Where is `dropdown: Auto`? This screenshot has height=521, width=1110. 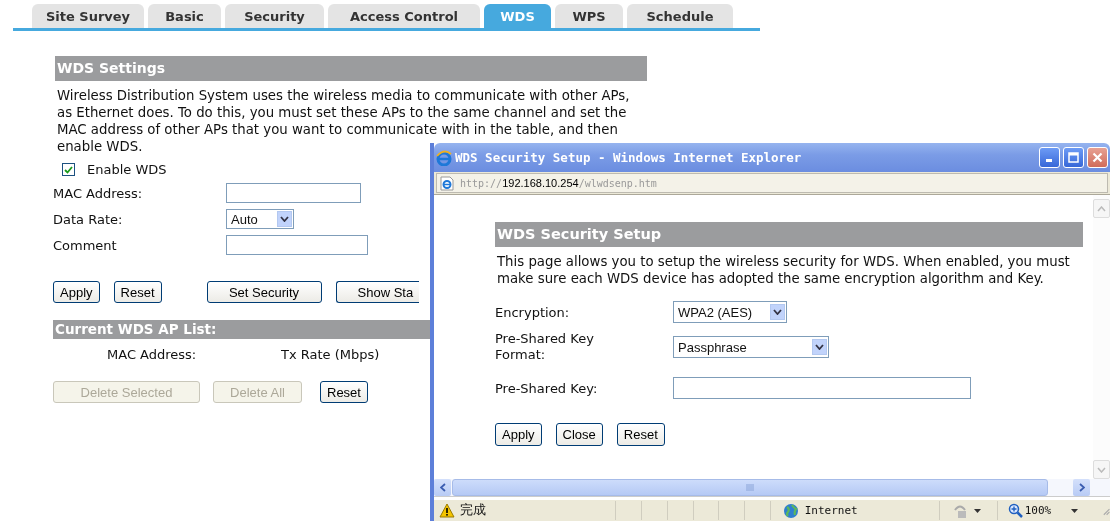
dropdown: Auto is located at coordinates (260, 219).